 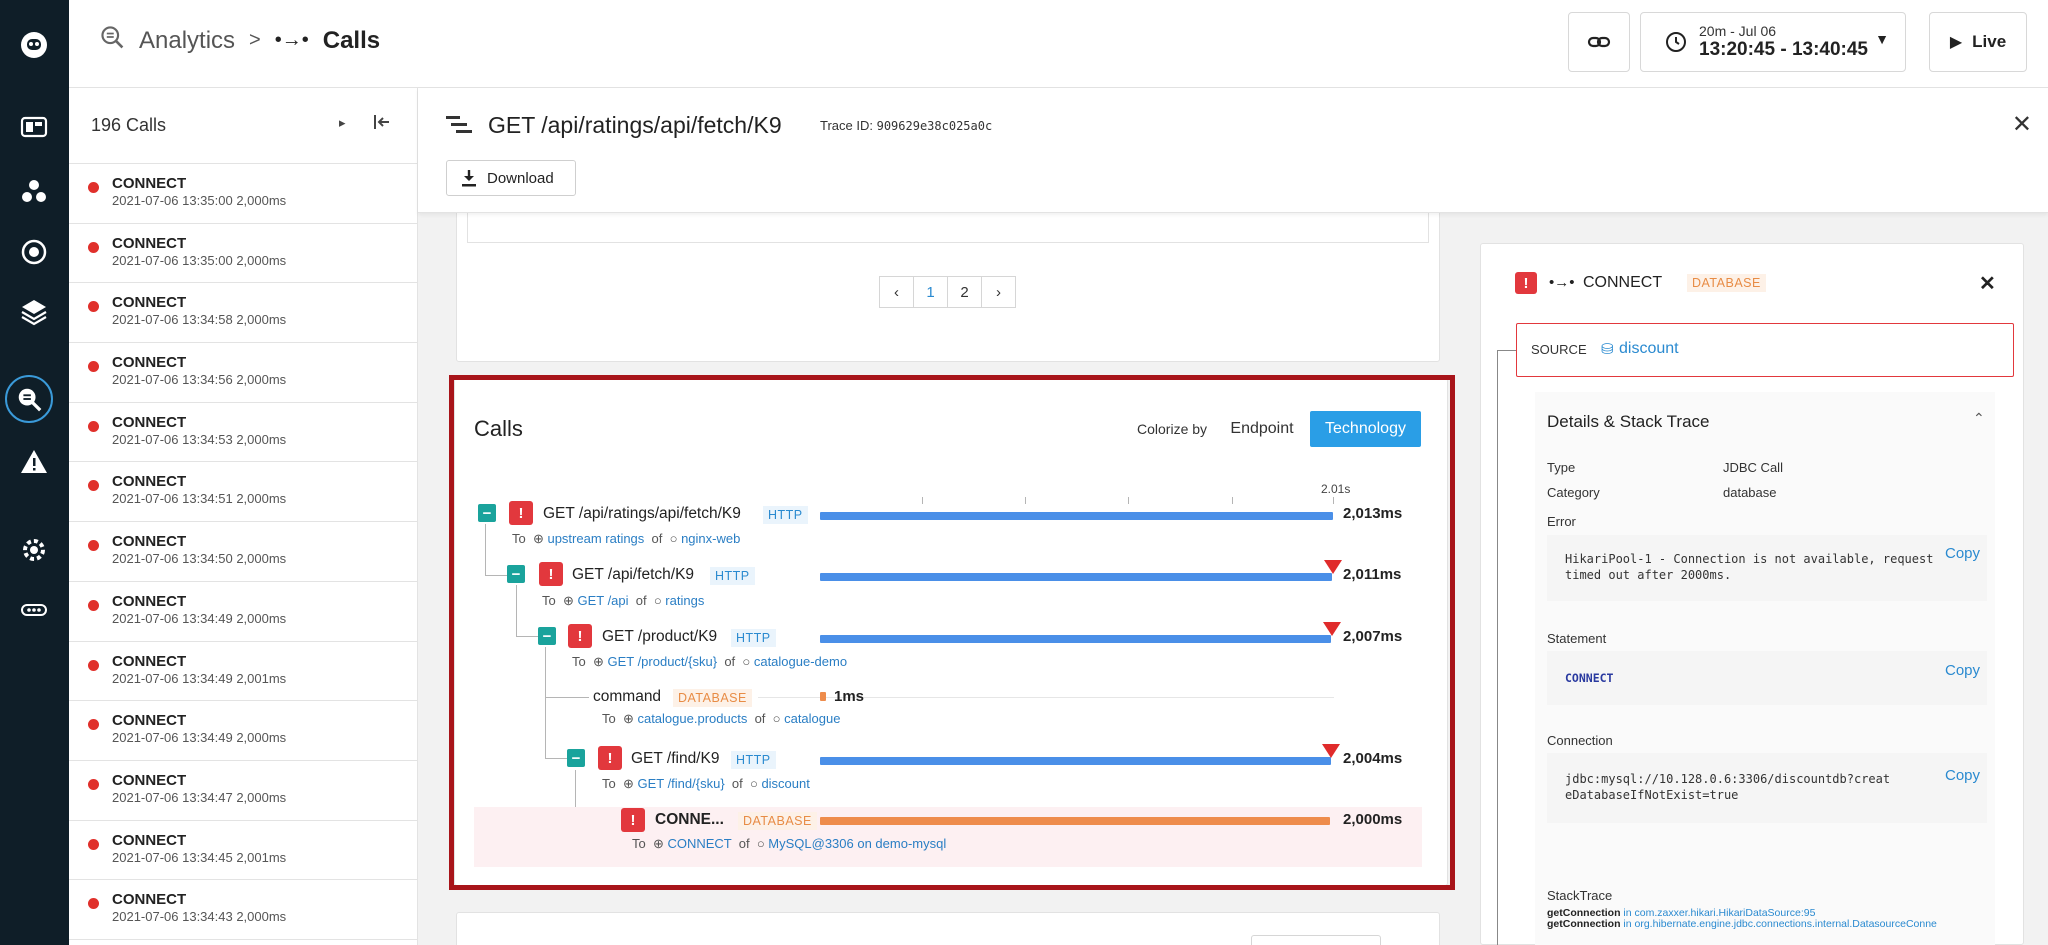 I want to click on call-target: To ⊕ GET /find/{sku} of ○ discount, so click(x=706, y=783).